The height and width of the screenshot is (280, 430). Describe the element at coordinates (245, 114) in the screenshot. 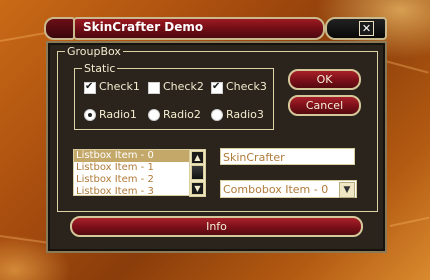

I see `radio3-label: Radio3` at that location.